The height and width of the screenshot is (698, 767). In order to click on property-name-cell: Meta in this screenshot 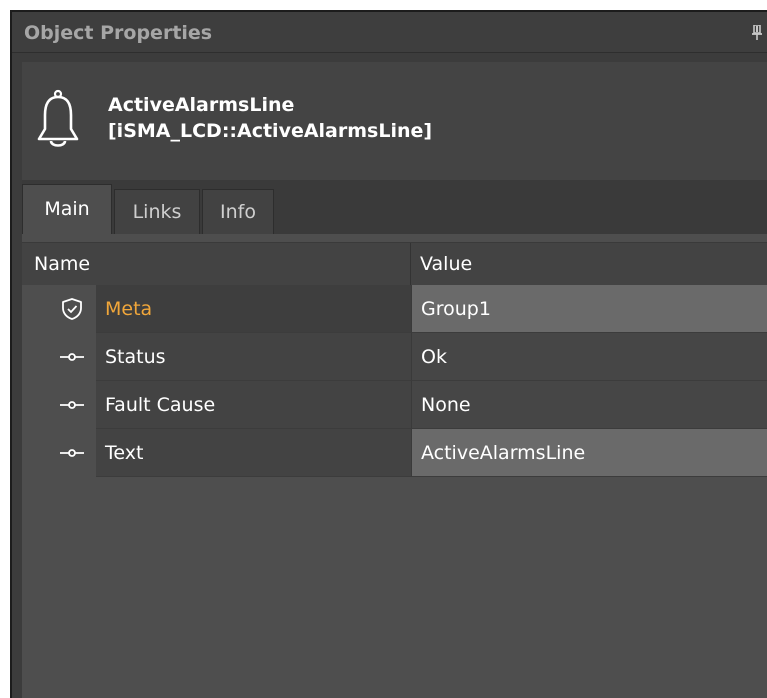, I will do `click(253, 309)`.